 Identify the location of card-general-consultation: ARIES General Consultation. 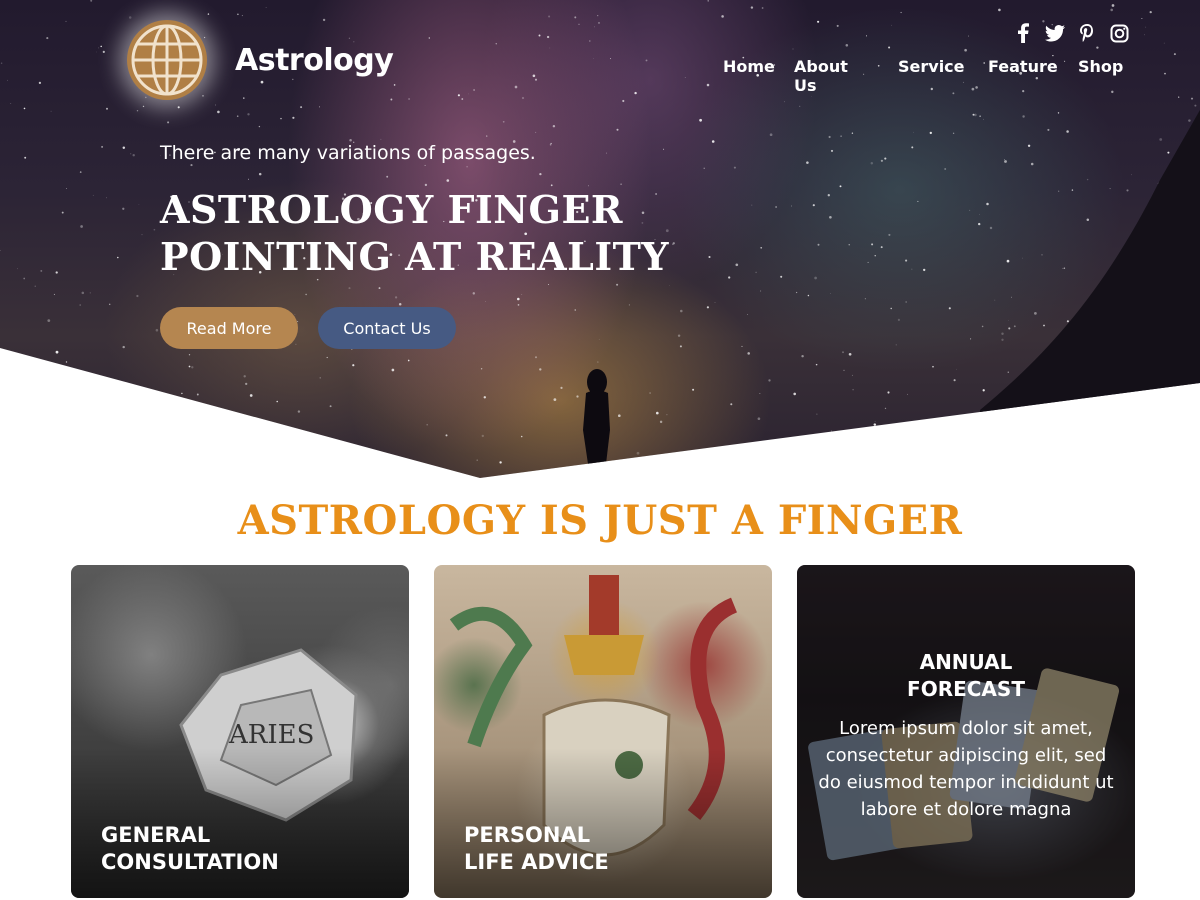
(240, 731).